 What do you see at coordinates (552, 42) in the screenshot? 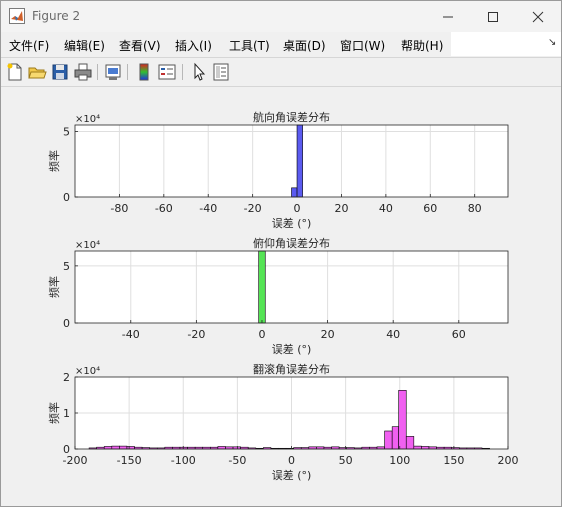
I see `menu-overflow-icon: ↘` at bounding box center [552, 42].